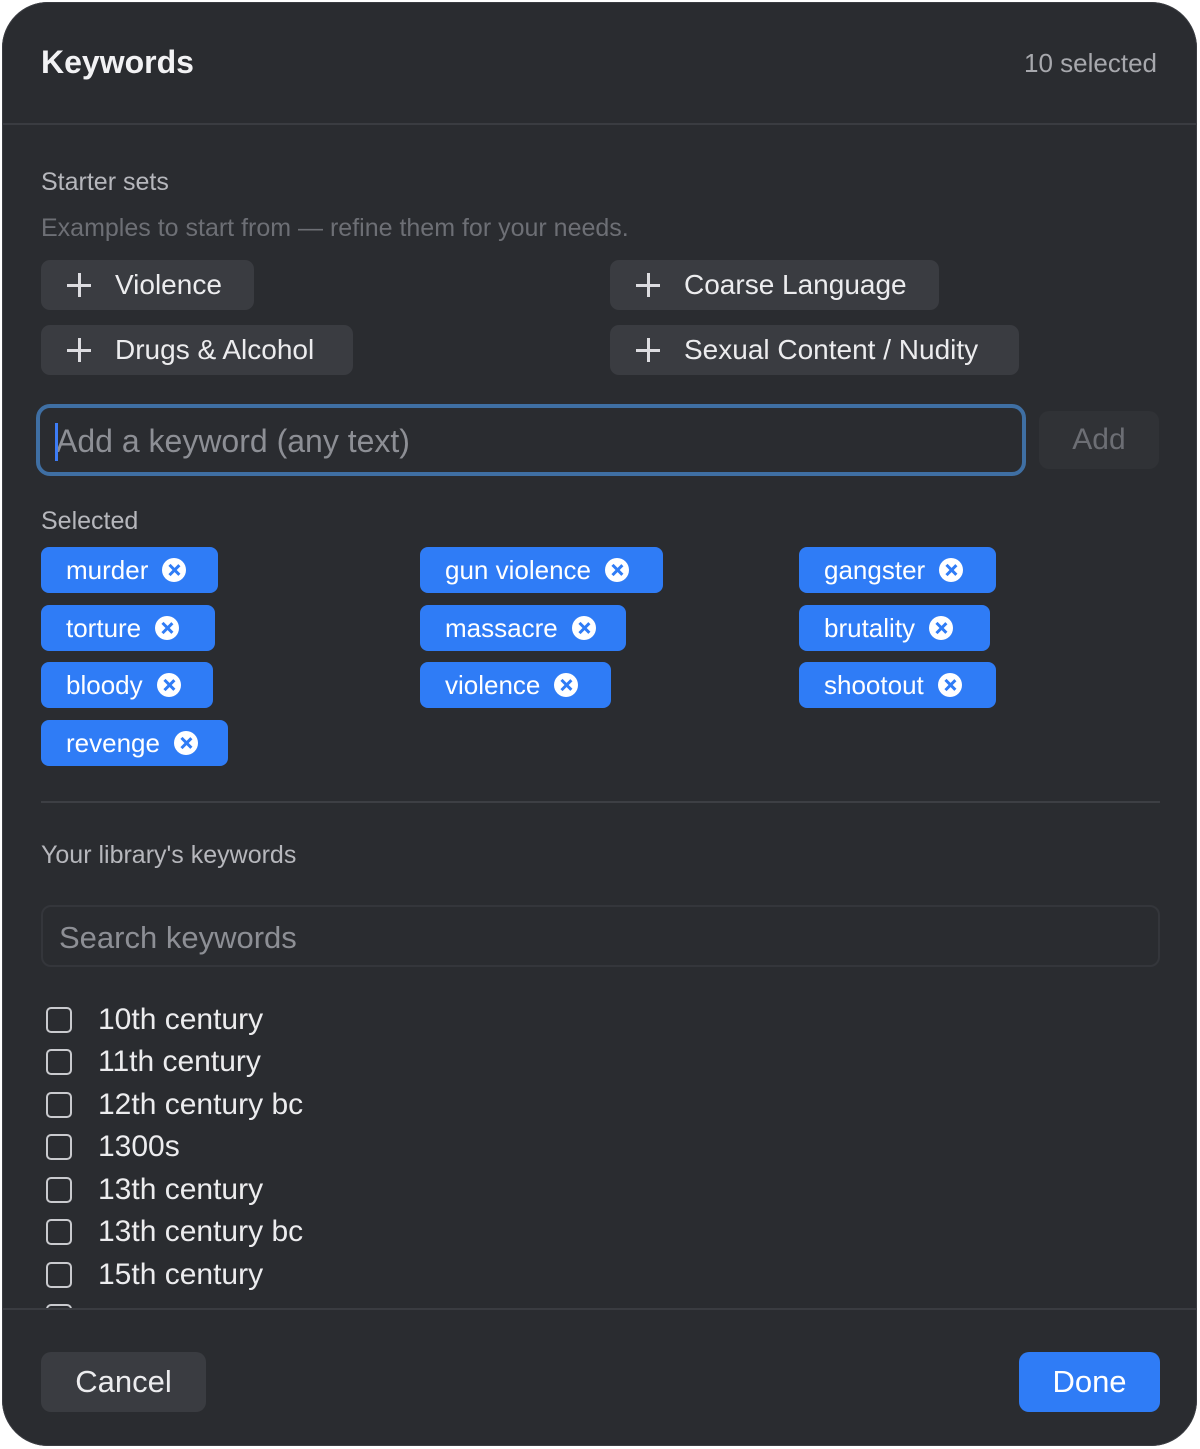 The width and height of the screenshot is (1200, 1449). I want to click on library-keywords-label: Your library's keywords, so click(169, 855).